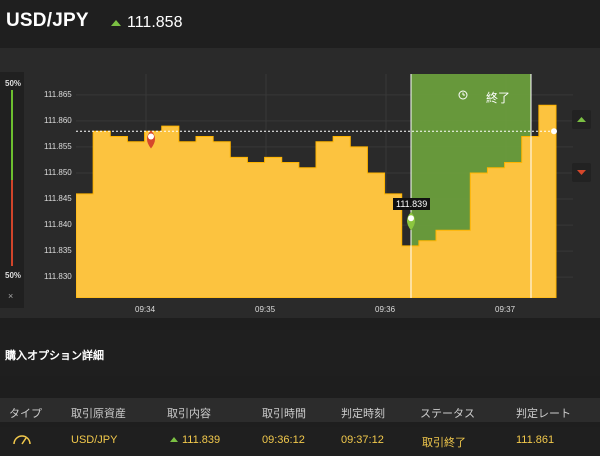 This screenshot has height=456, width=600. Describe the element at coordinates (58, 120) in the screenshot. I see `y-tick-label: 111.860` at that location.